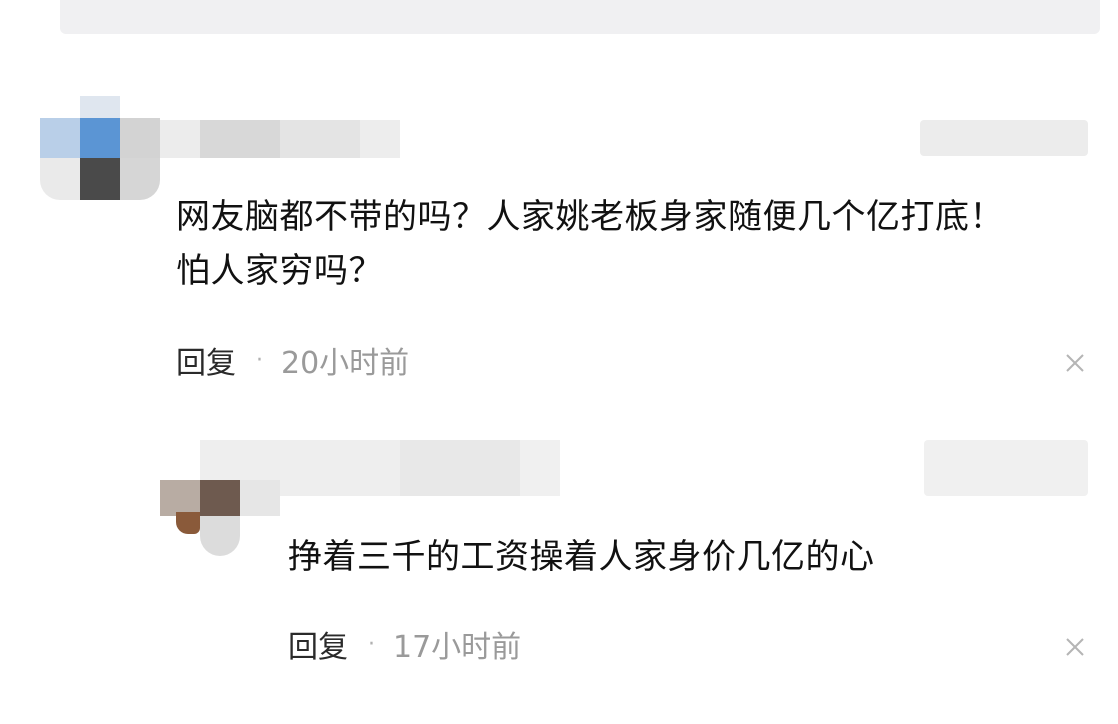  Describe the element at coordinates (420, 468) in the screenshot. I see `username-blurred` at that location.